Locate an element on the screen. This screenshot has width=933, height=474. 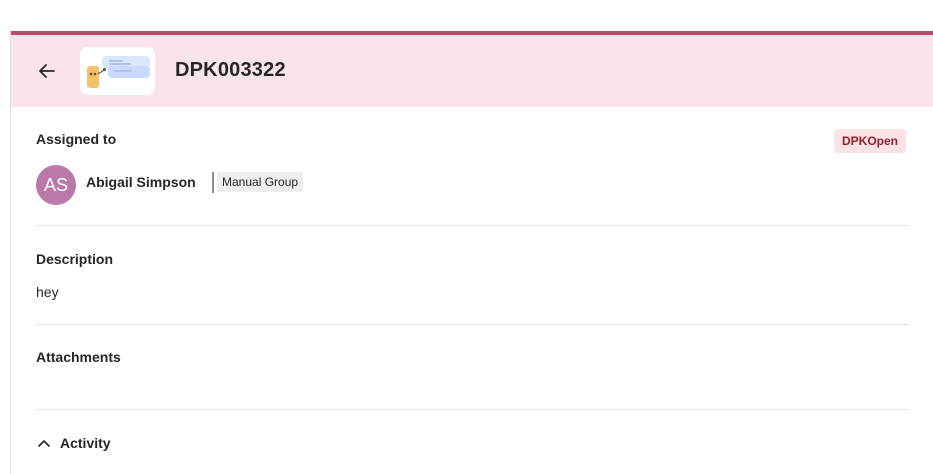
assignee-divider is located at coordinates (213, 182).